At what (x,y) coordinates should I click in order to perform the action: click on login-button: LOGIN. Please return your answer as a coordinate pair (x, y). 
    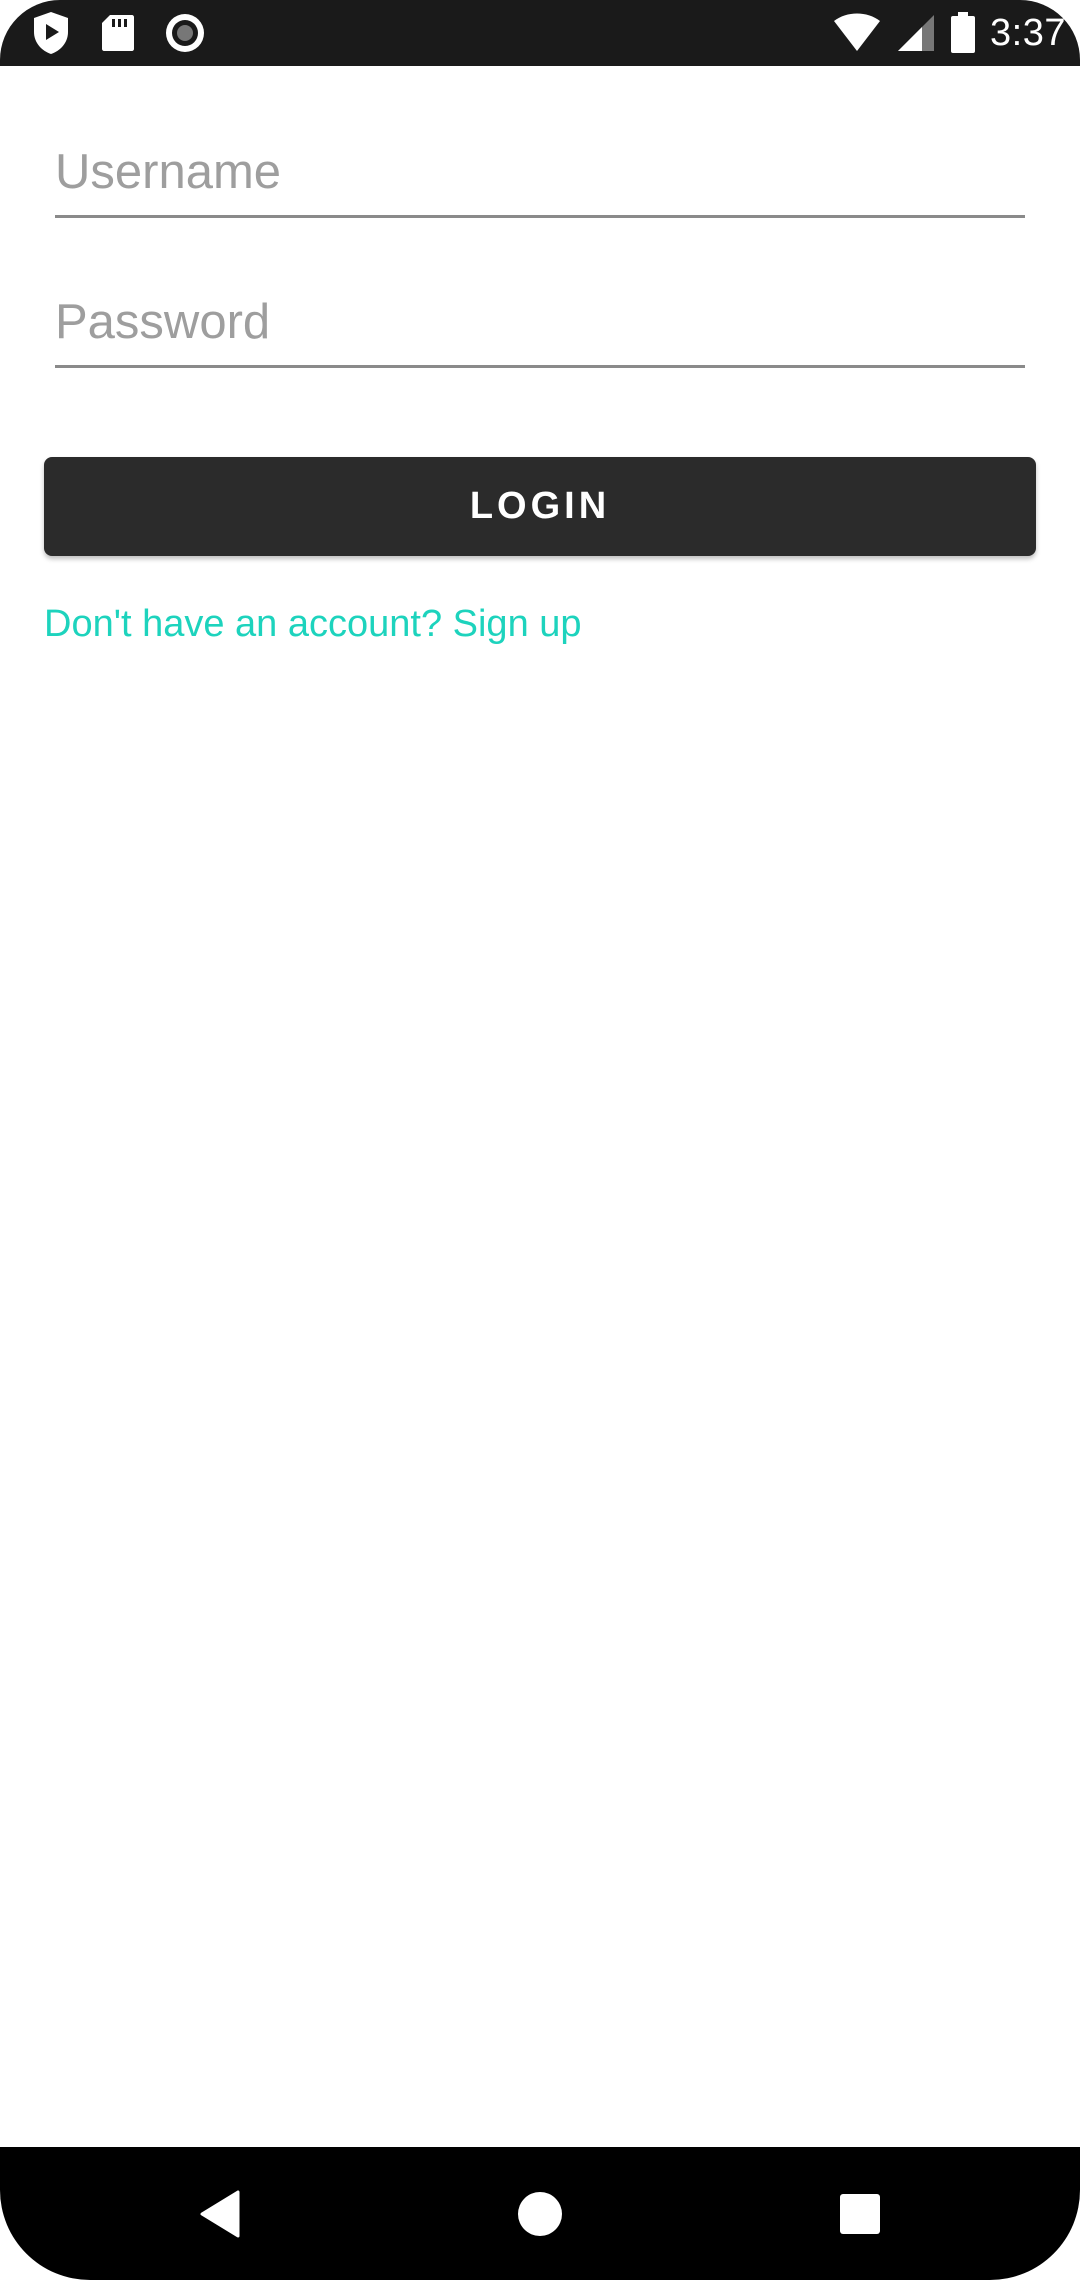
    Looking at the image, I should click on (540, 506).